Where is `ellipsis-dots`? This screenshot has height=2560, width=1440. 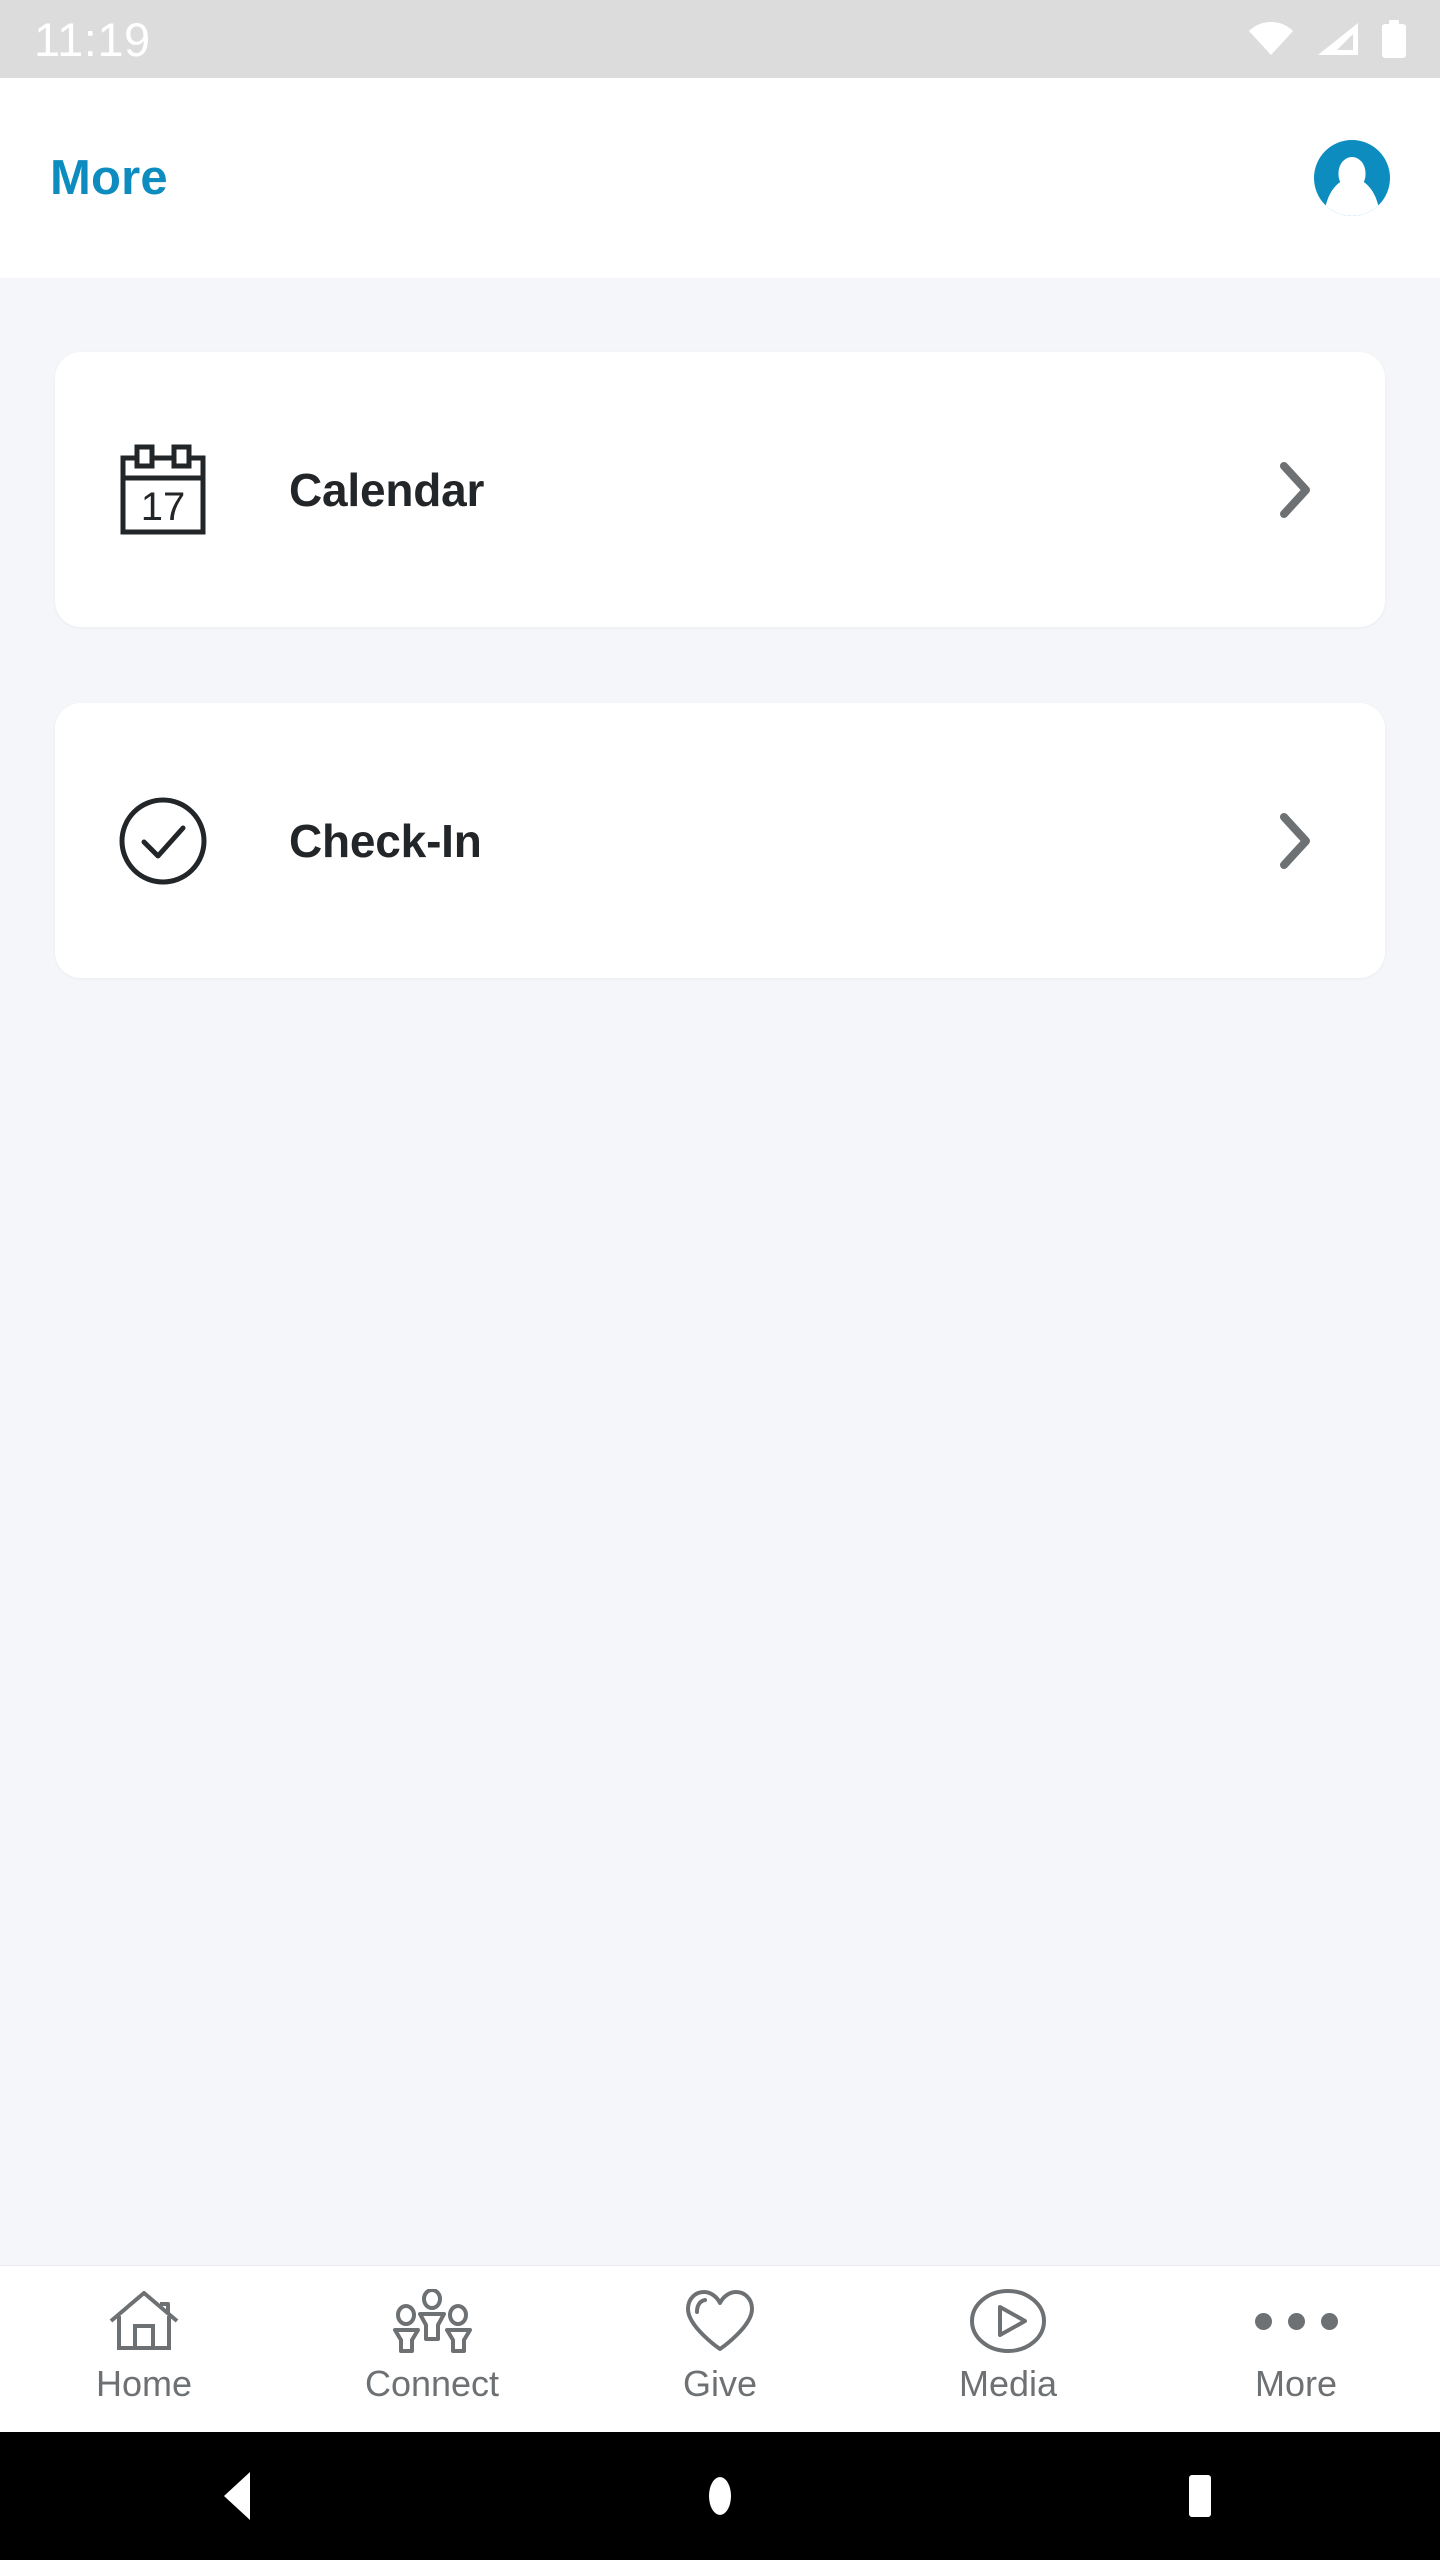 ellipsis-dots is located at coordinates (1296, 2321).